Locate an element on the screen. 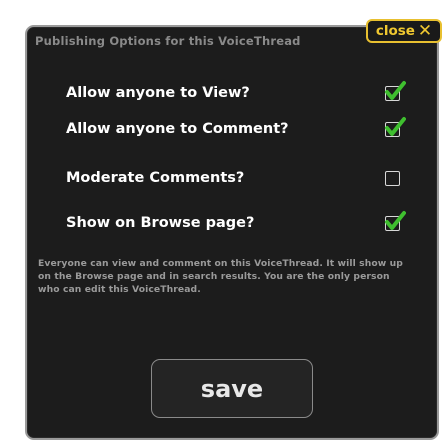  option-allow-comment: Allow anyone to Comment? is located at coordinates (237, 128).